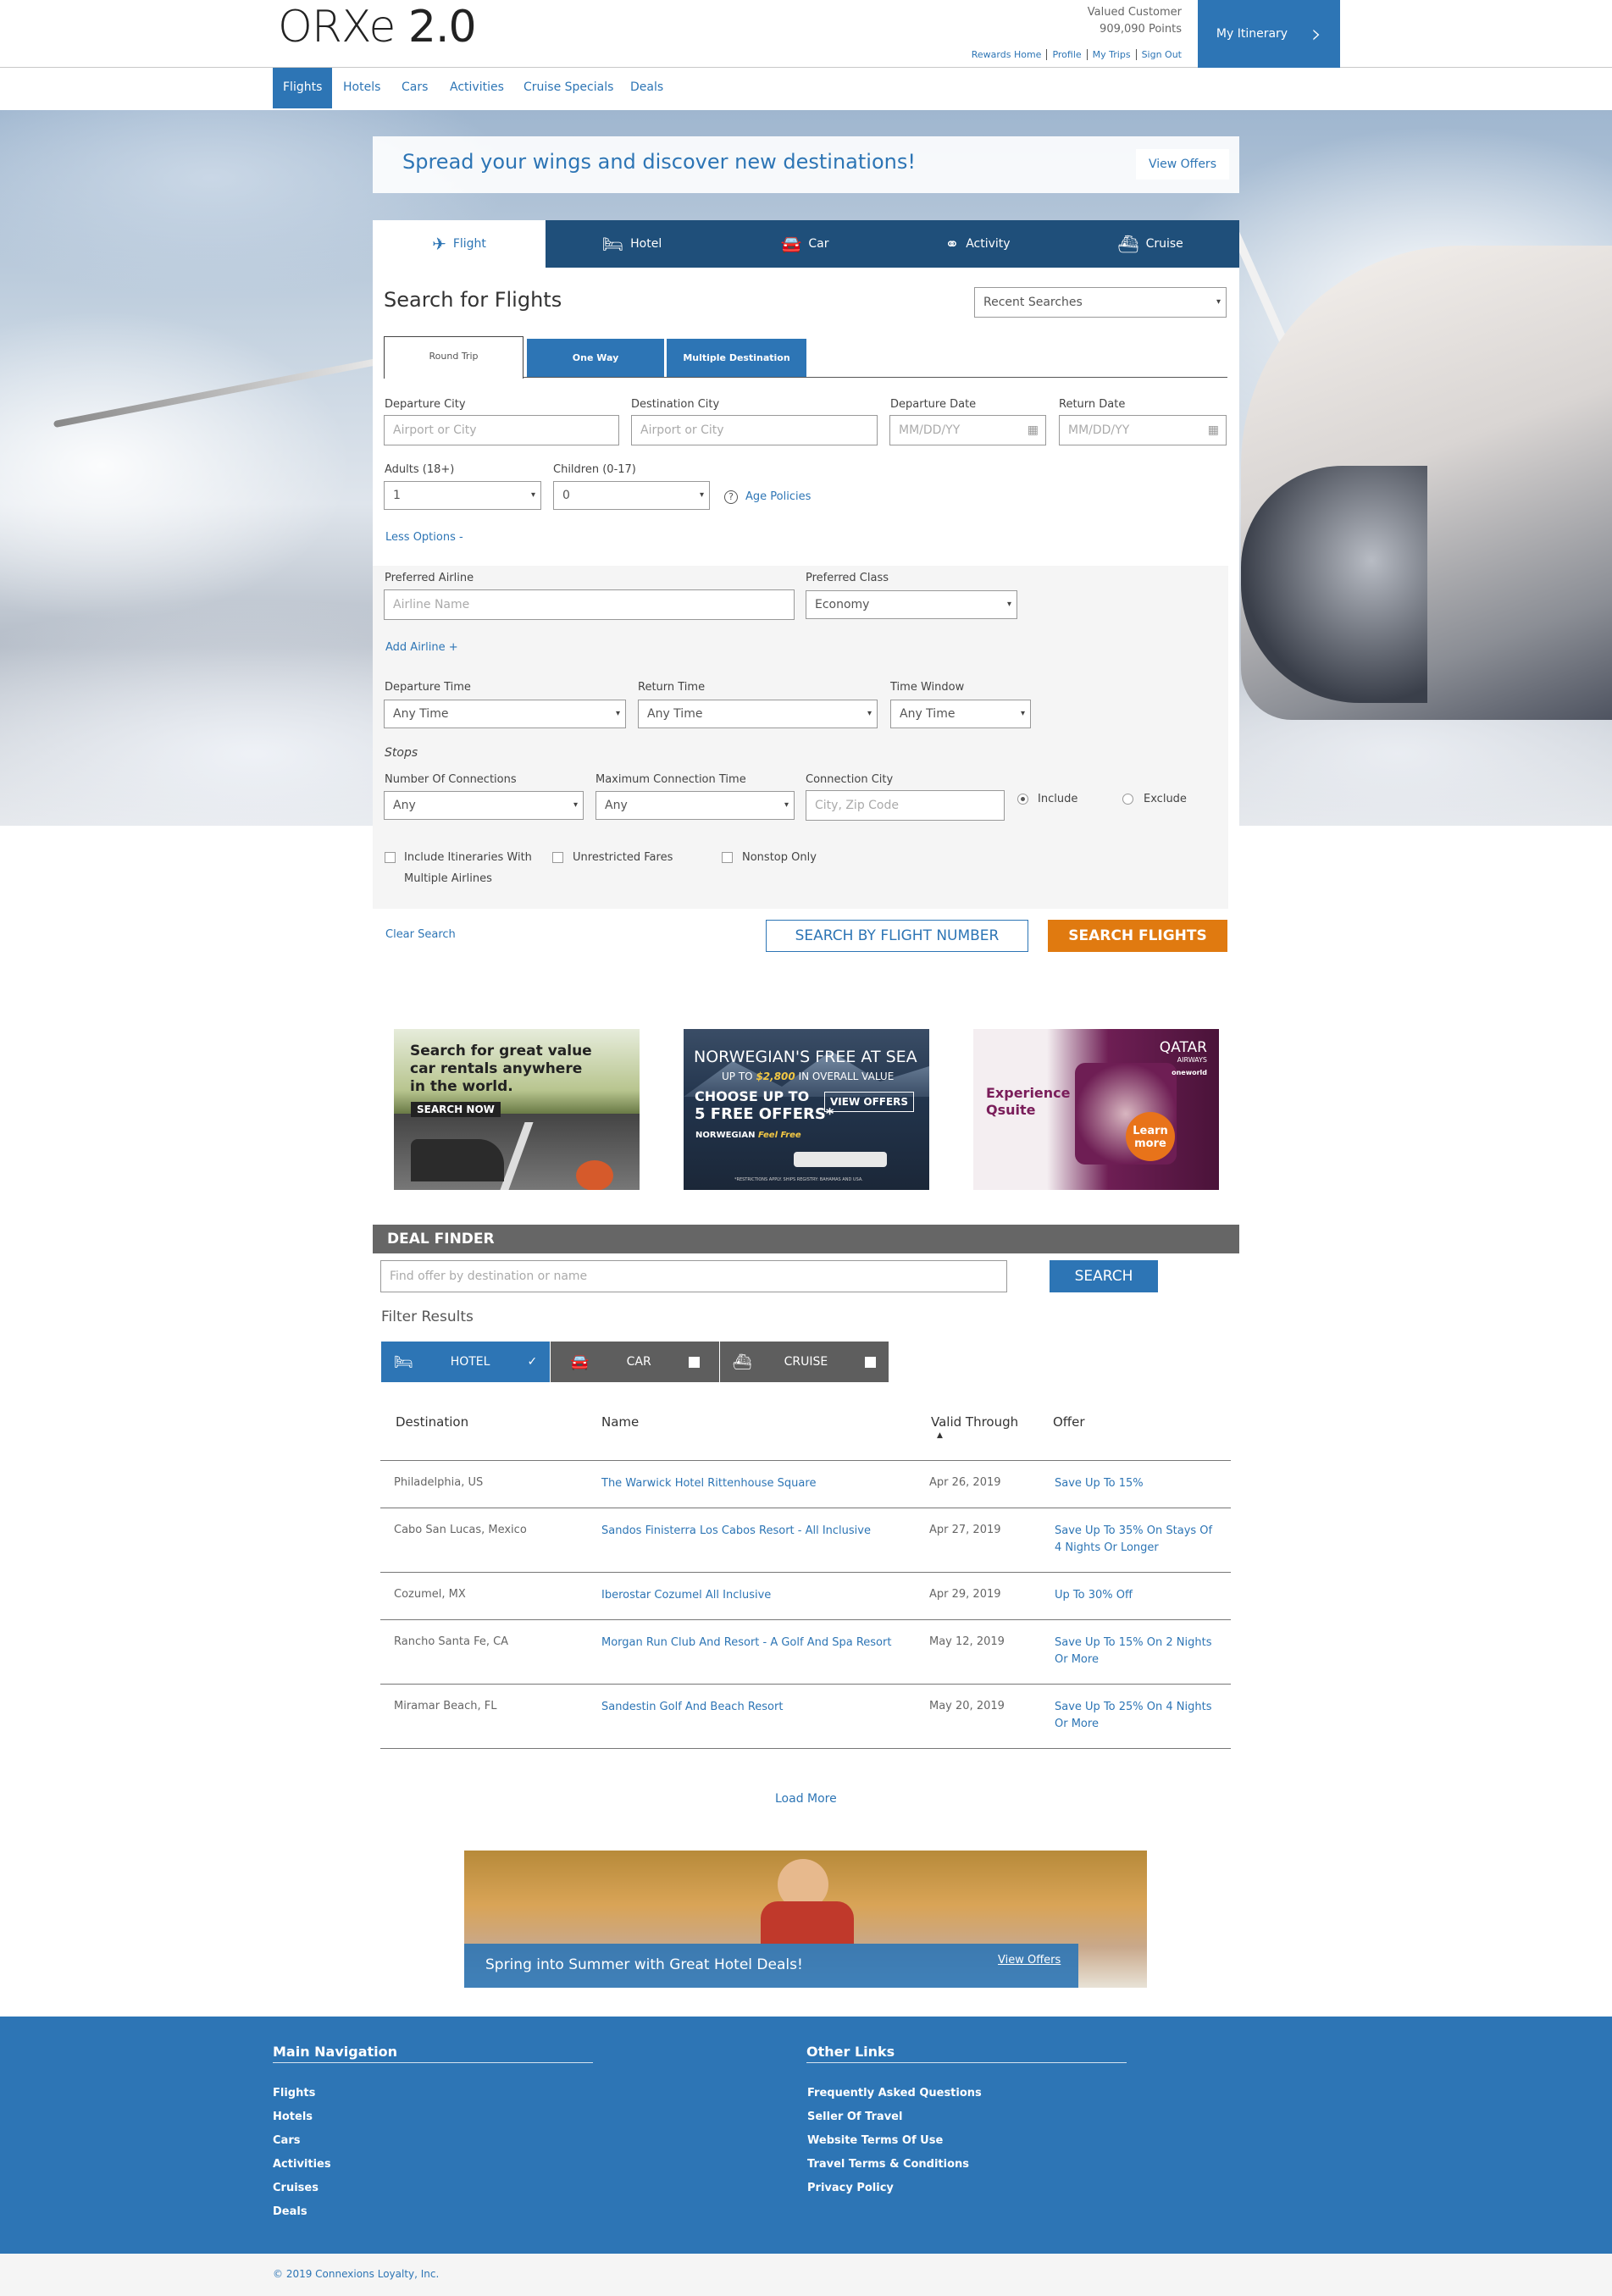 The width and height of the screenshot is (1612, 2296). Describe the element at coordinates (894, 2093) in the screenshot. I see `footer-link-faq: Frequently Asked Questions` at that location.